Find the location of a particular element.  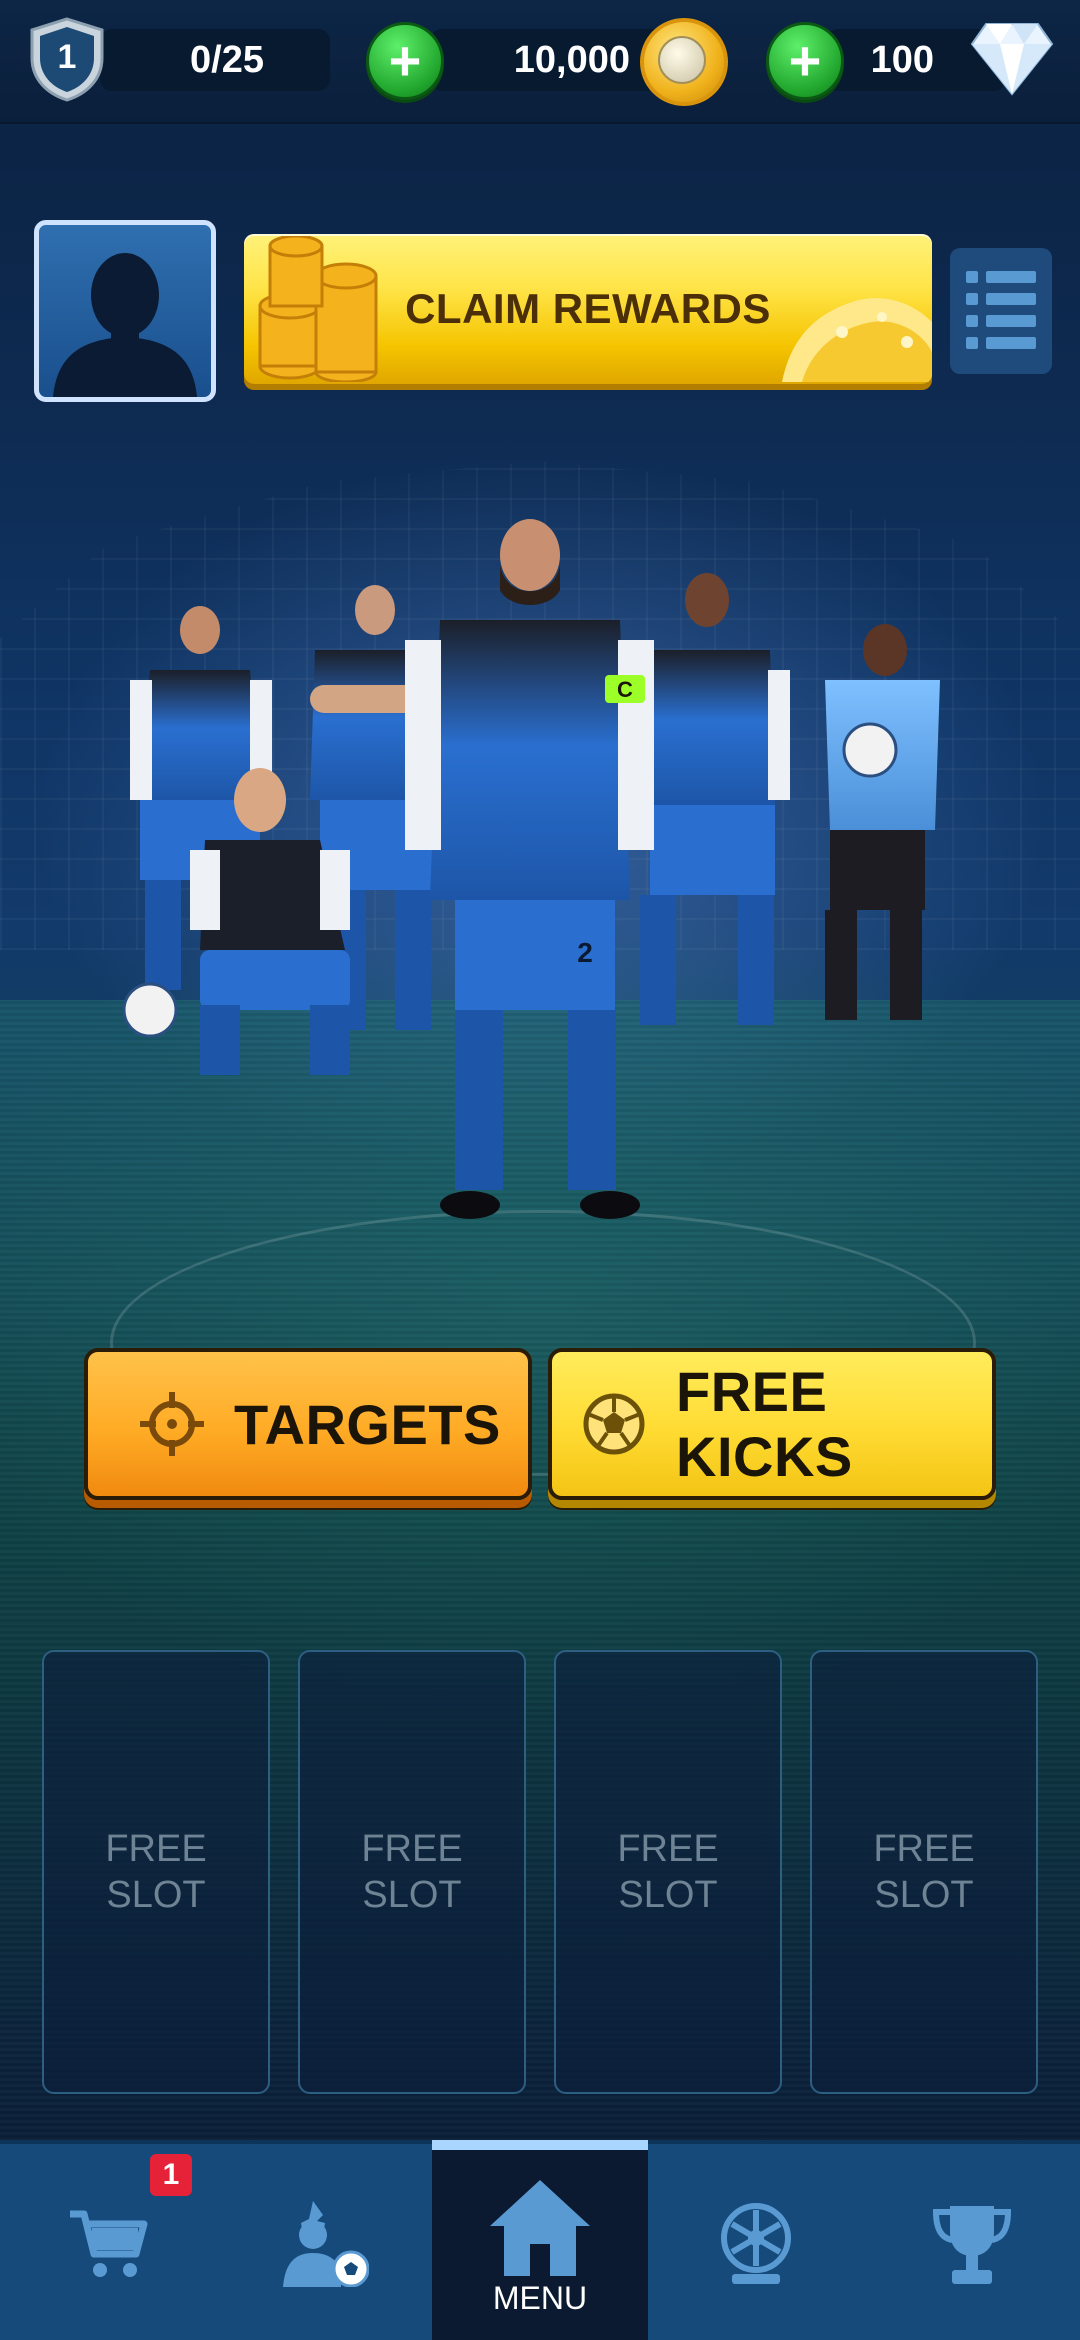

add-gems-button: + is located at coordinates (805, 61).